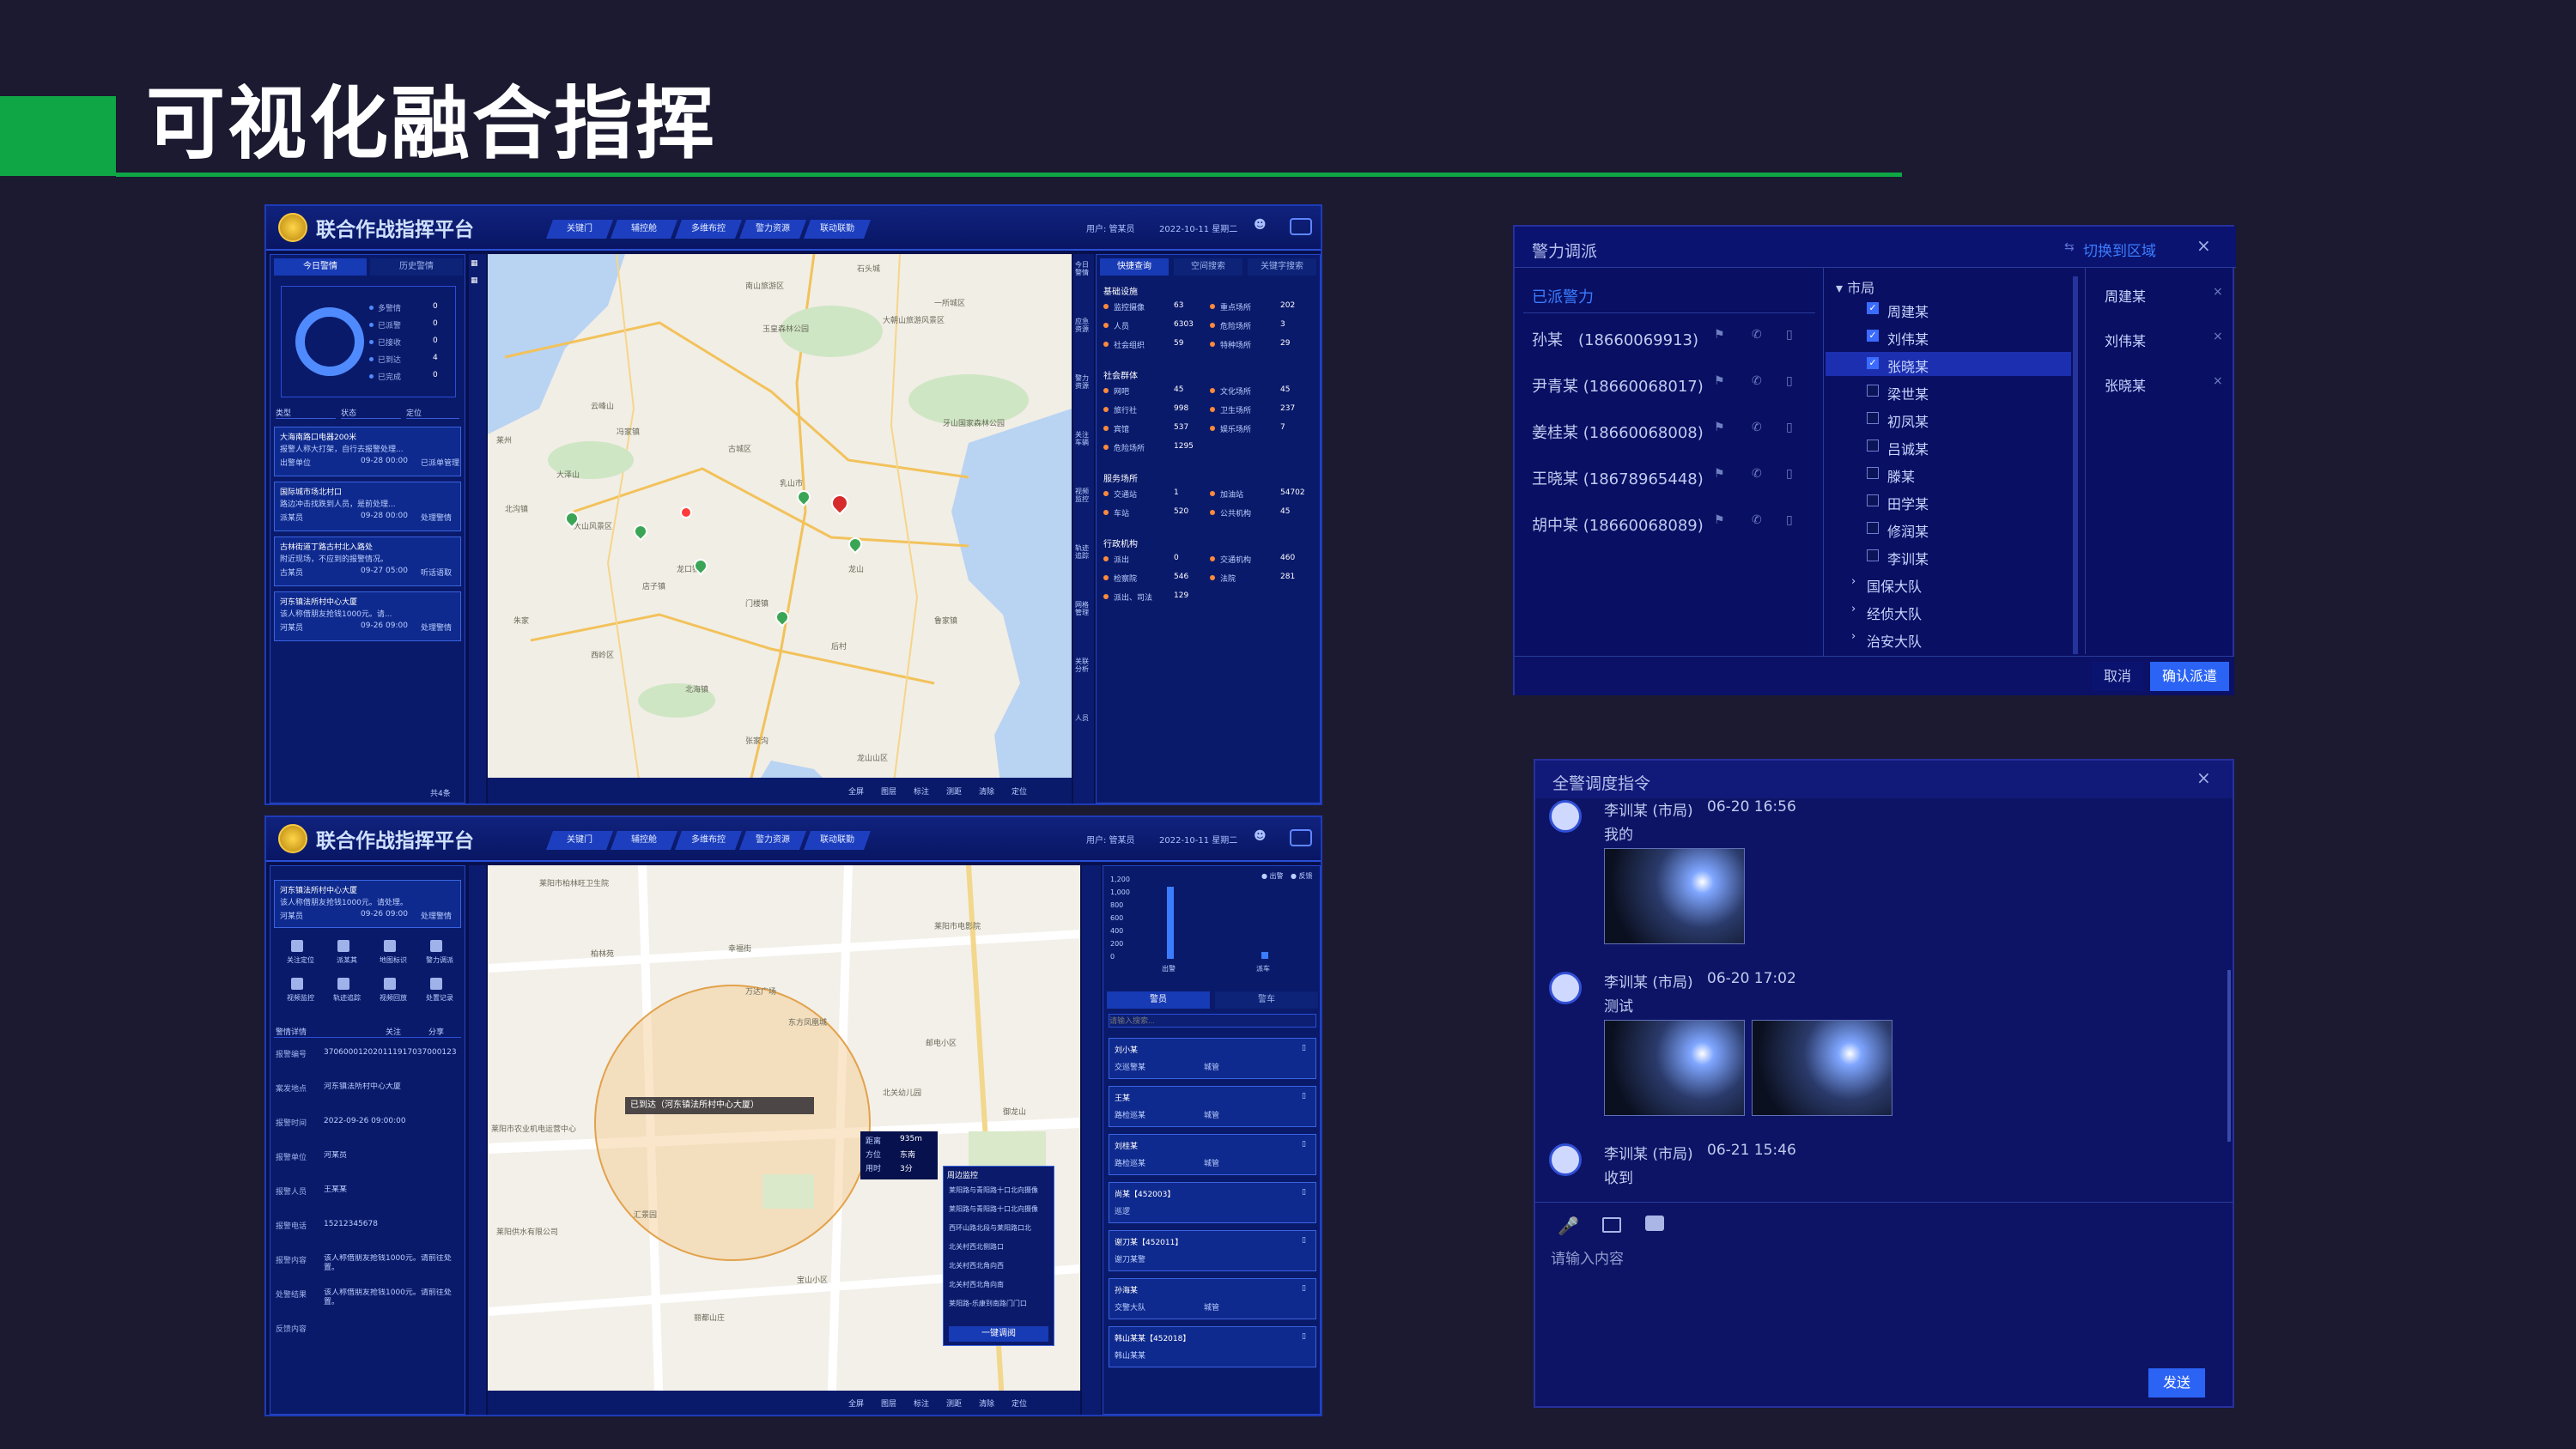 The image size is (2576, 1449). What do you see at coordinates (1235, 428) in the screenshot?
I see `poi-name: 娱乐场所` at bounding box center [1235, 428].